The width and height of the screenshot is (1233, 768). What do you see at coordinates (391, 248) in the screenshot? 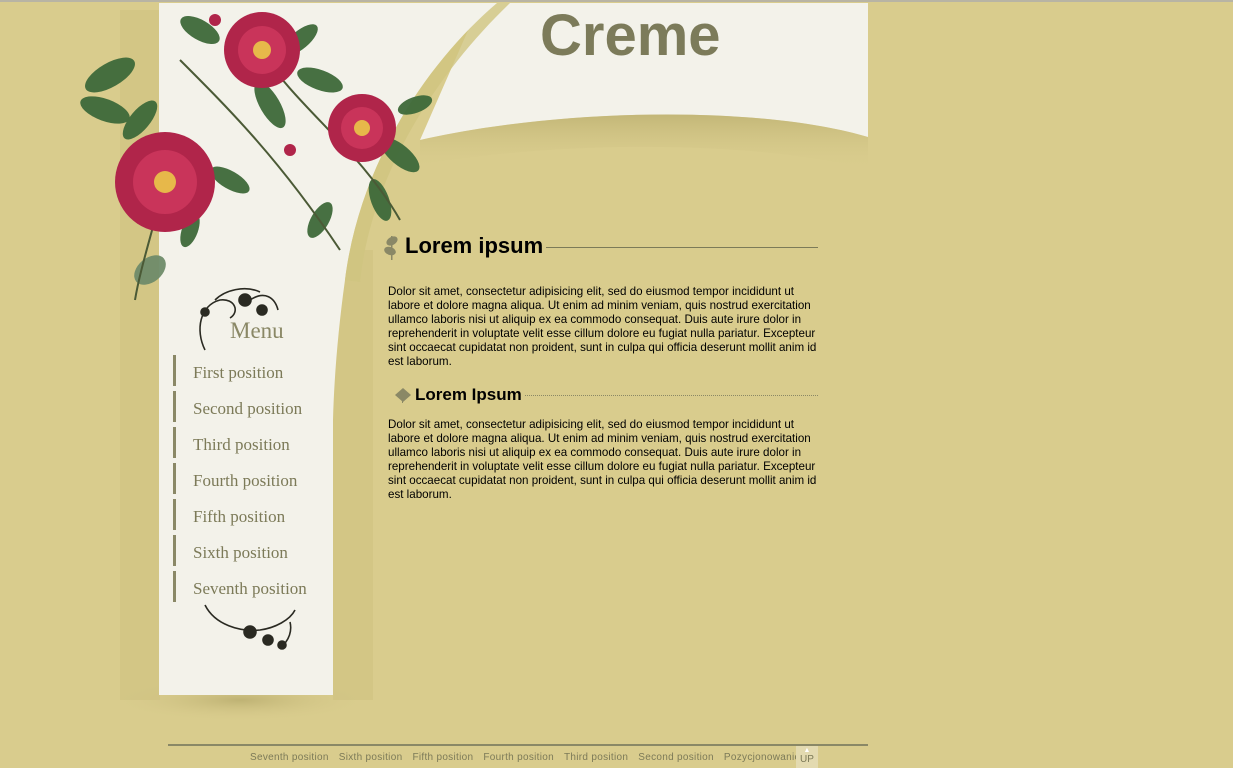
I see `leaf-bullet-icon` at bounding box center [391, 248].